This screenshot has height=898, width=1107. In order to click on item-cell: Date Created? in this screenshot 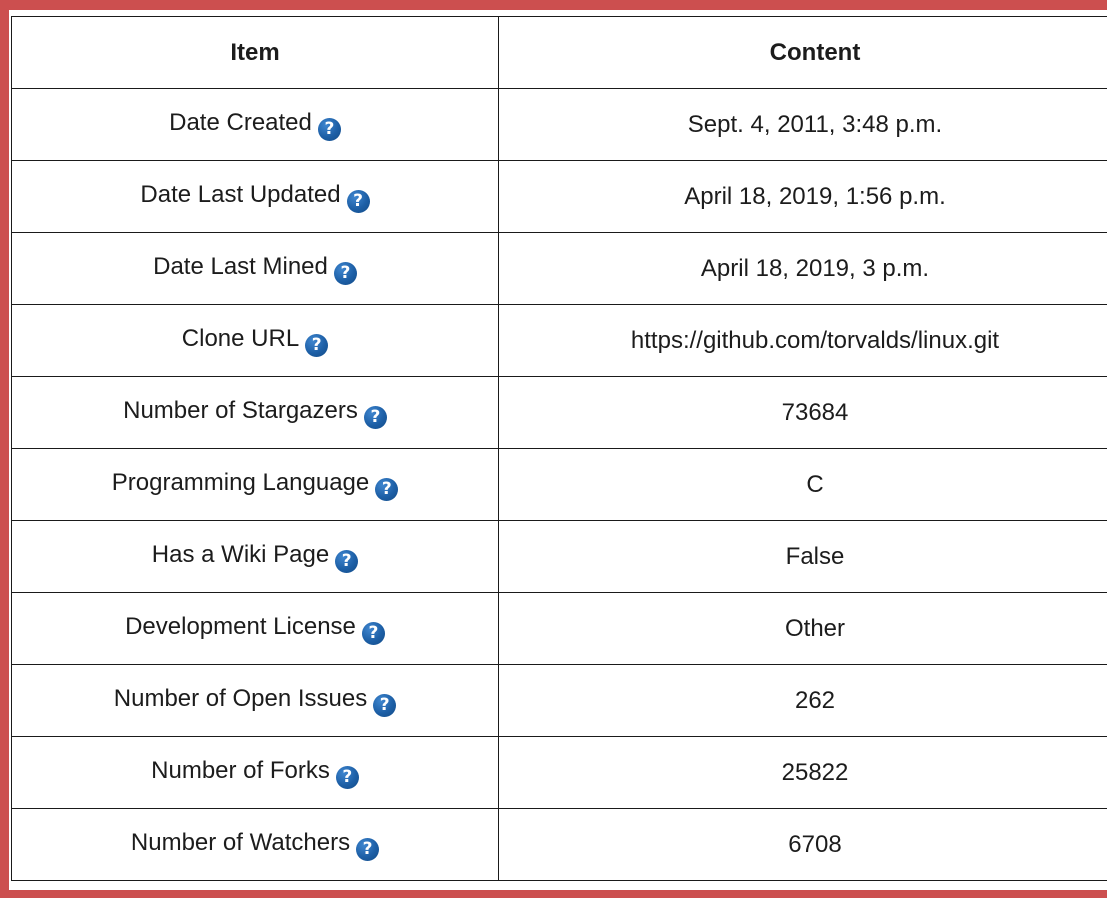, I will do `click(255, 124)`.